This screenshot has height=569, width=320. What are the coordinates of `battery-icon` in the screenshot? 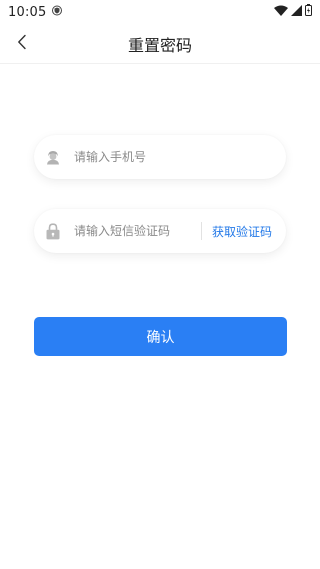 It's located at (308, 12).